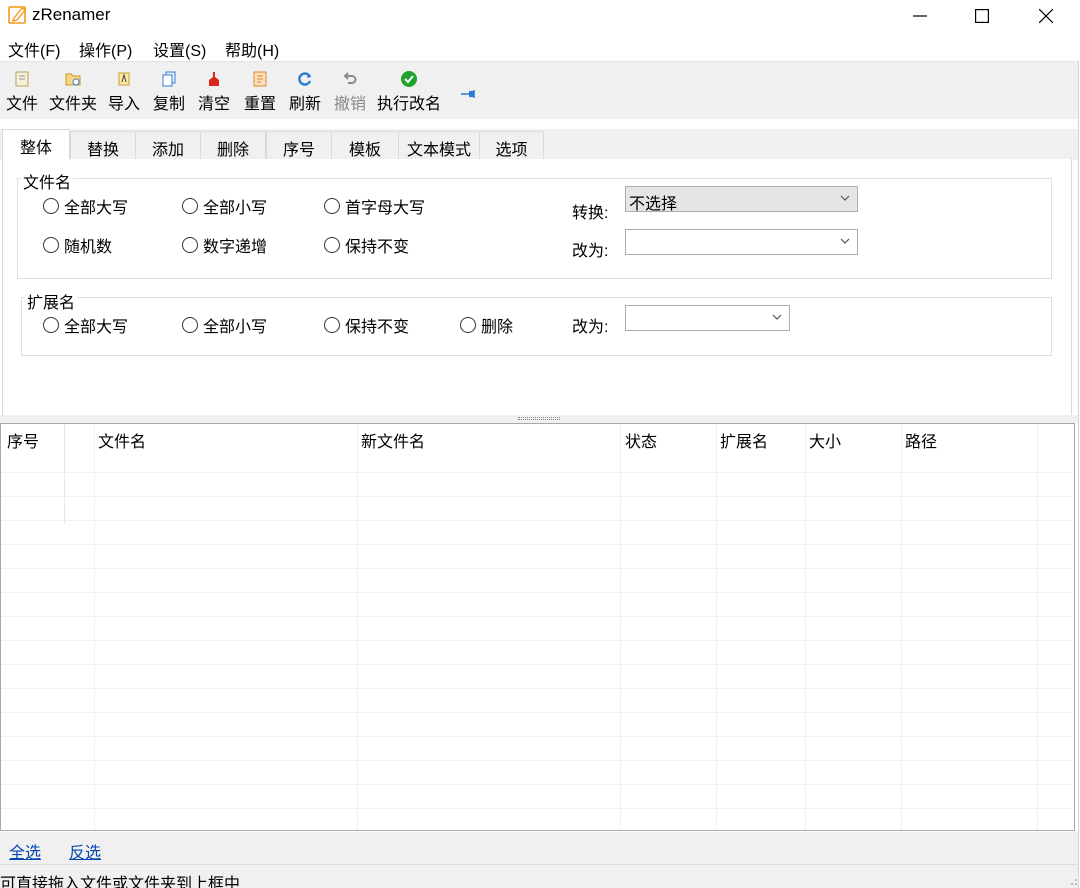 The width and height of the screenshot is (1080, 888). What do you see at coordinates (85, 325) in the screenshot?
I see `ext-radio-all-upper: 全部大写` at bounding box center [85, 325].